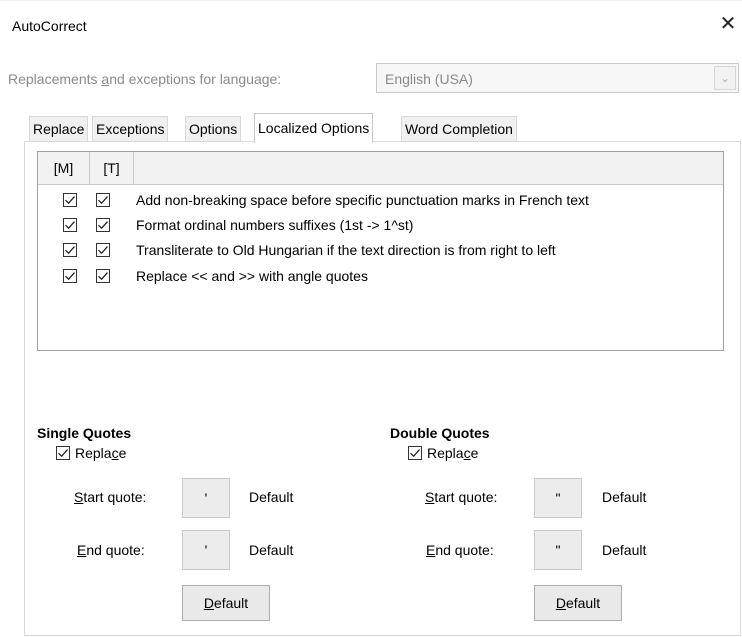 The height and width of the screenshot is (637, 742). What do you see at coordinates (64, 168) in the screenshot?
I see `column-header-m: [M]` at bounding box center [64, 168].